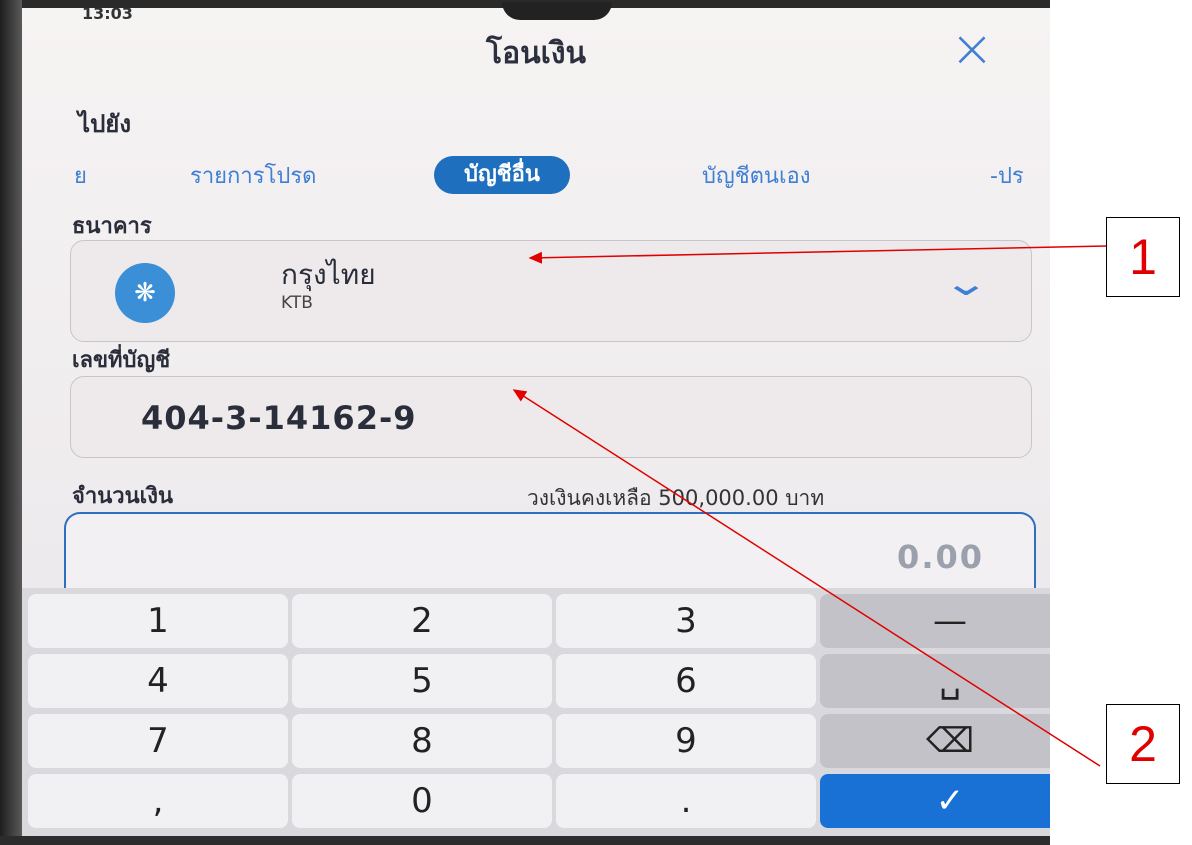  I want to click on annotation-box-1: 1, so click(1143, 257).